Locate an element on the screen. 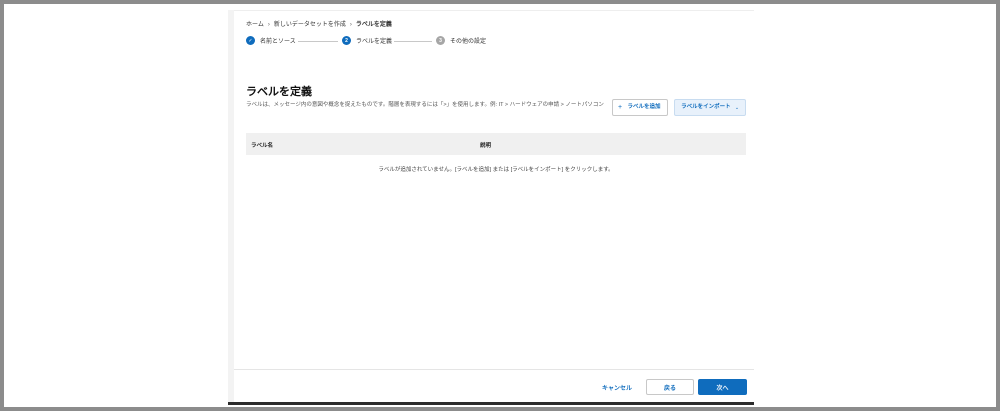 Image resolution: width=1000 pixels, height=411 pixels. breadcrumb-home: ホーム is located at coordinates (255, 23).